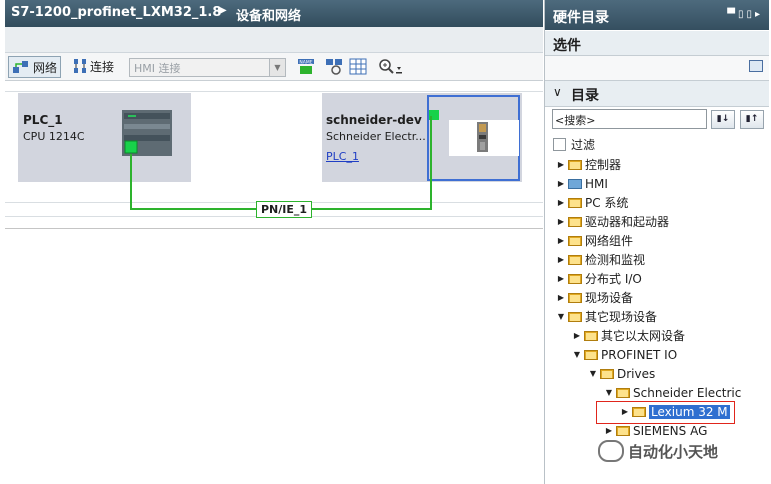  I want to click on tree-item-label: 驱动器和起动器, so click(627, 222).